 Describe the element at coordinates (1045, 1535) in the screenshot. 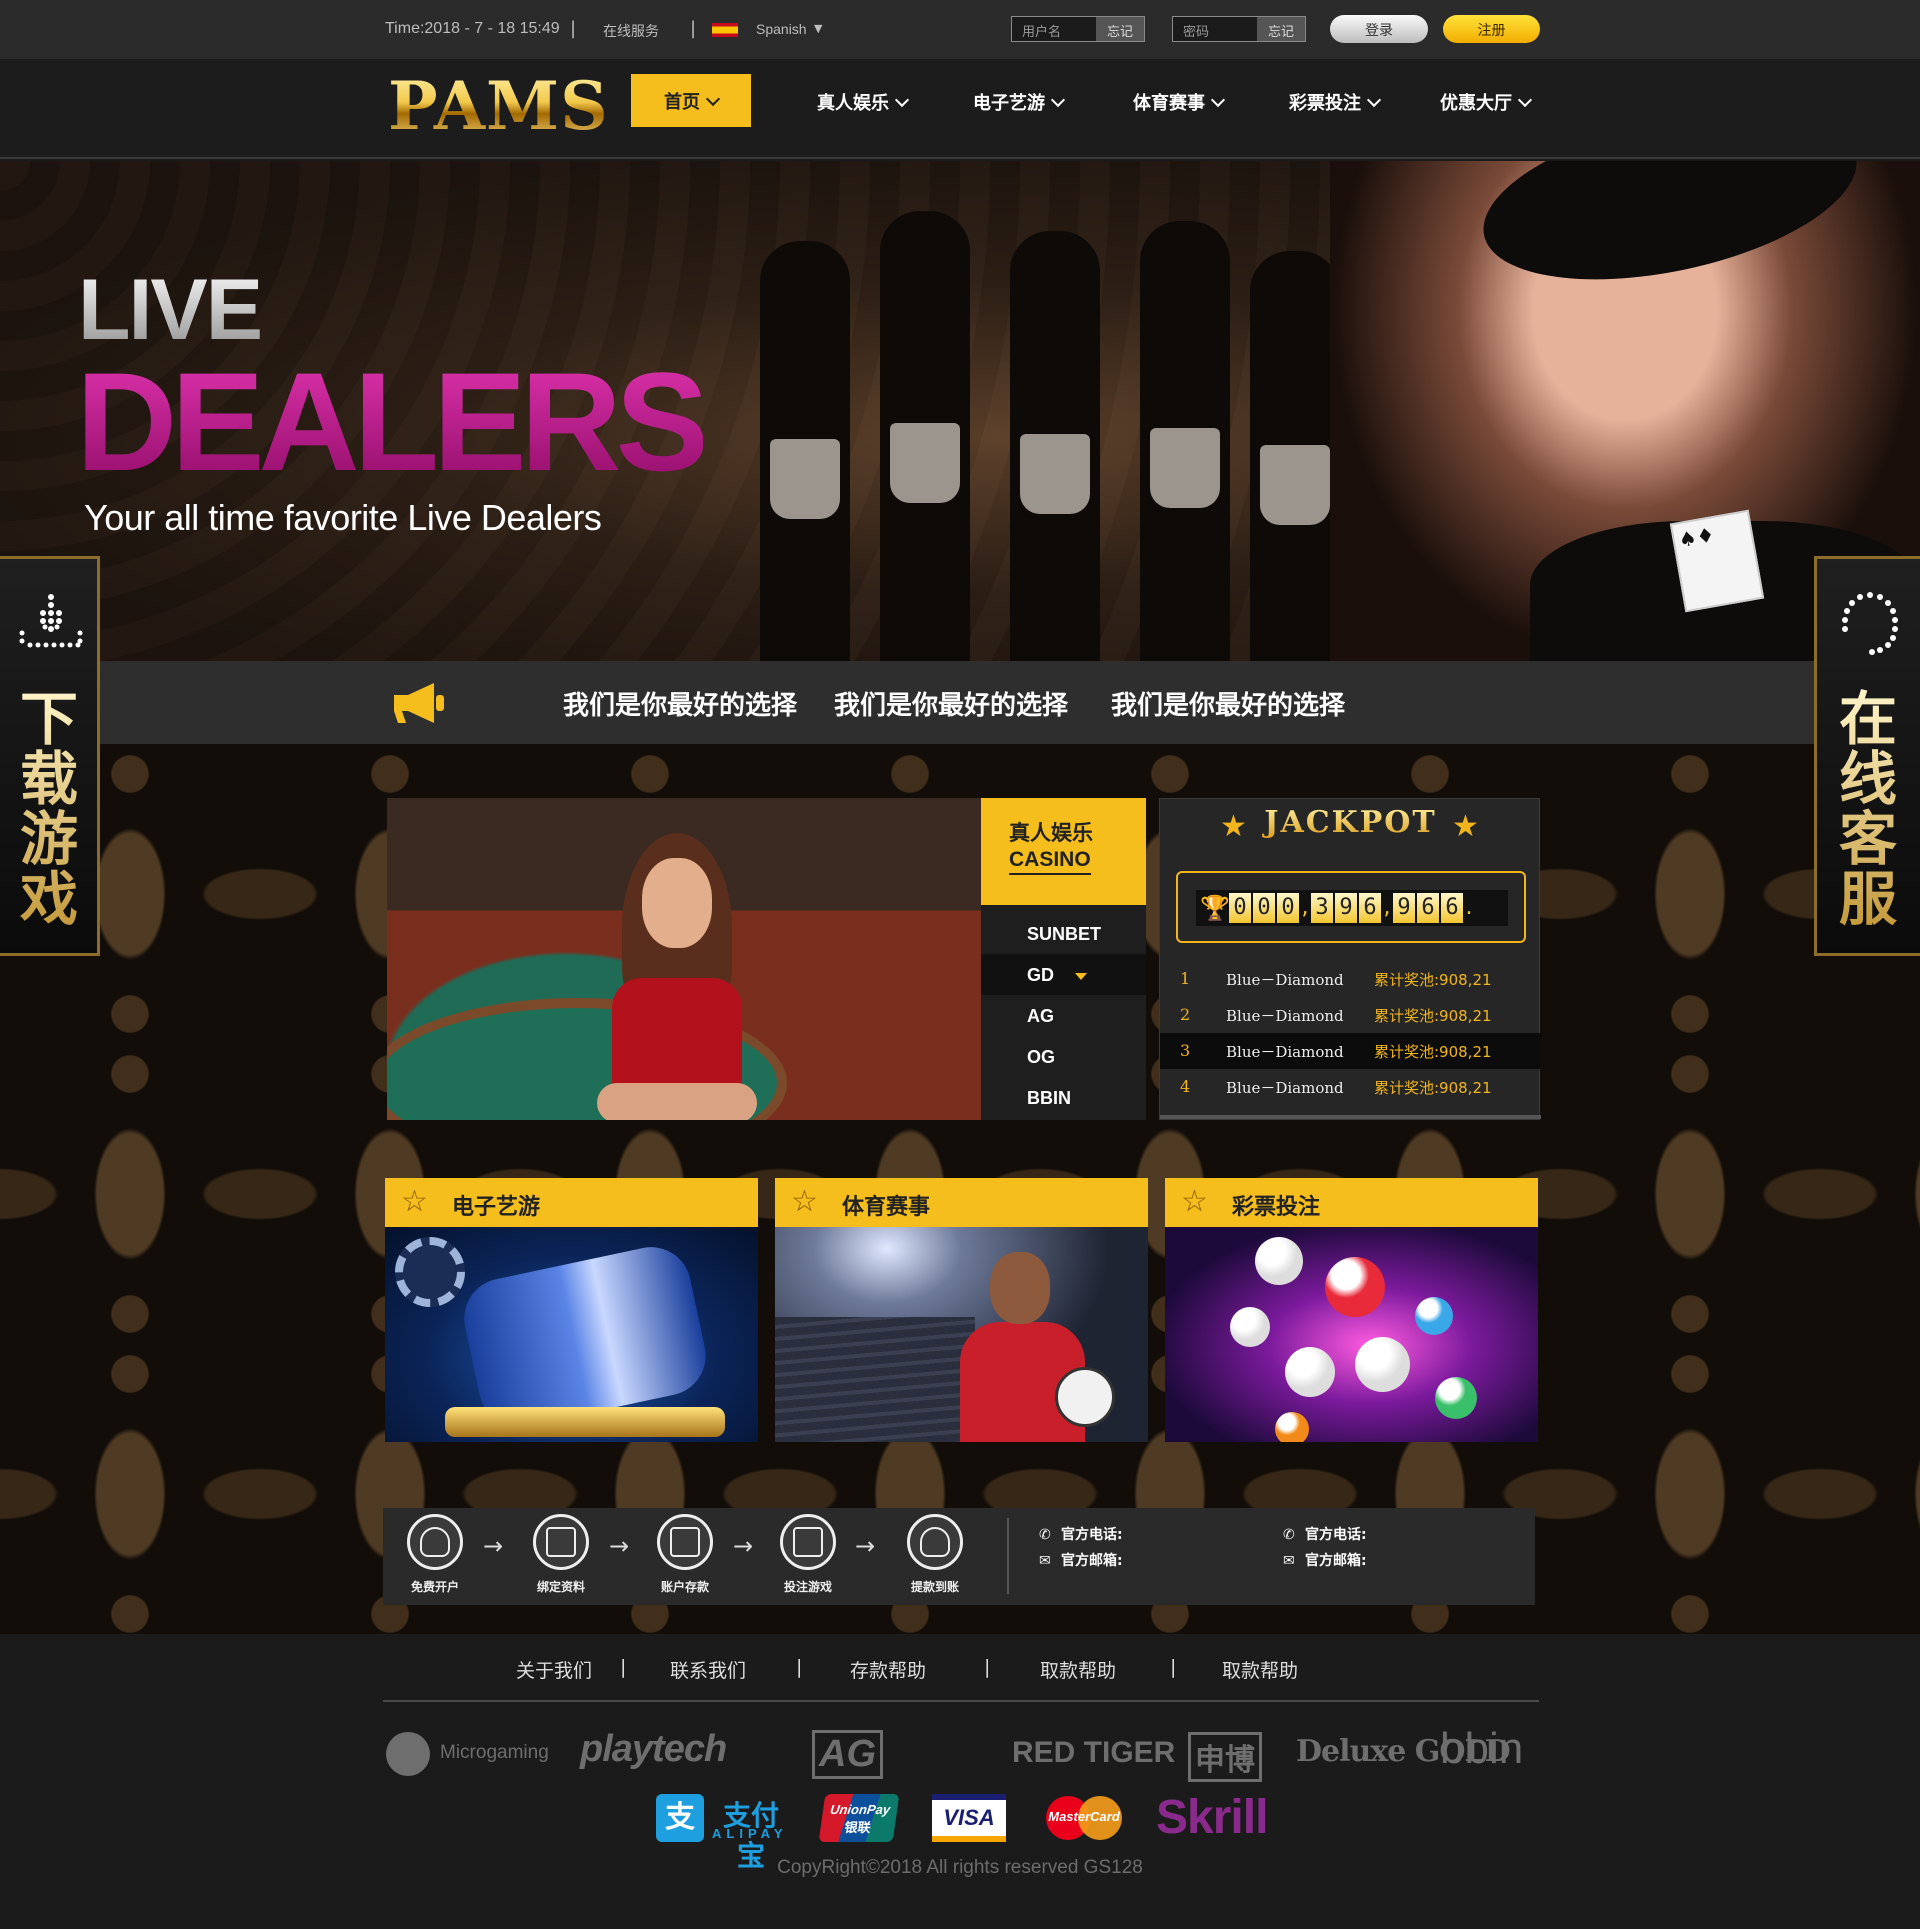

I see `phone-icon: ✆` at that location.